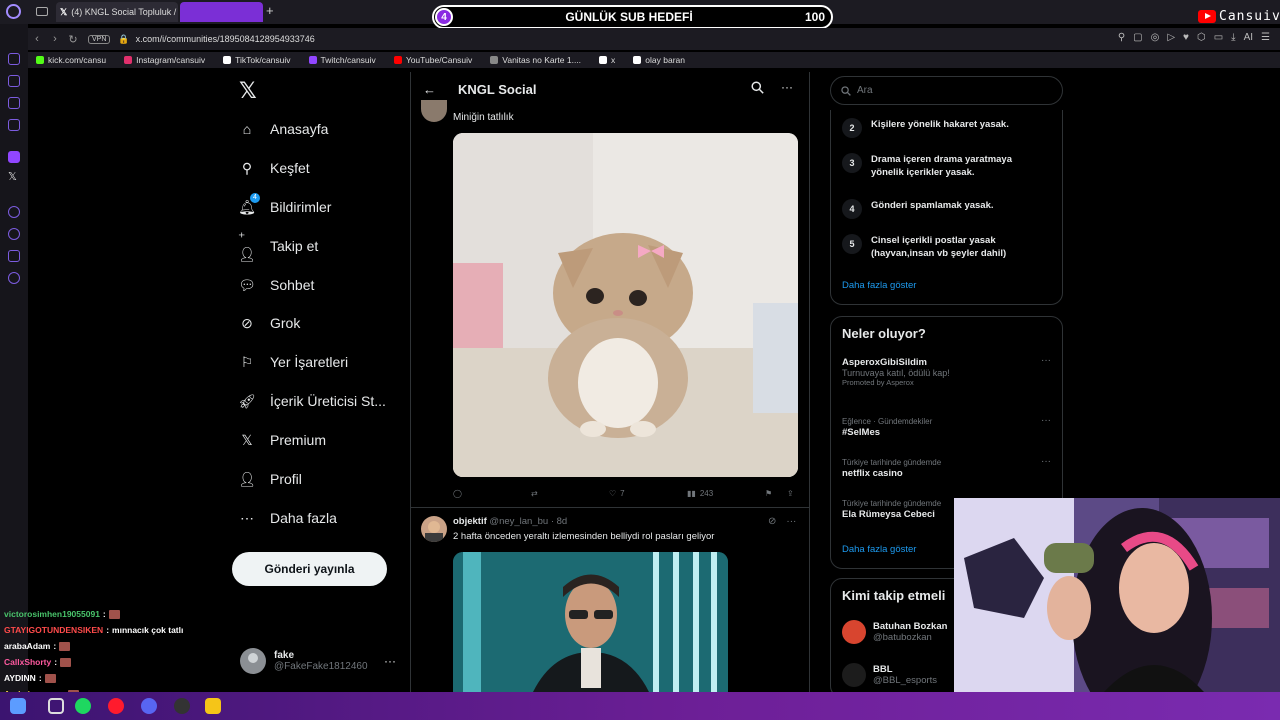 The height and width of the screenshot is (720, 1280). I want to click on post-button: Gönderi yayınla, so click(309, 569).